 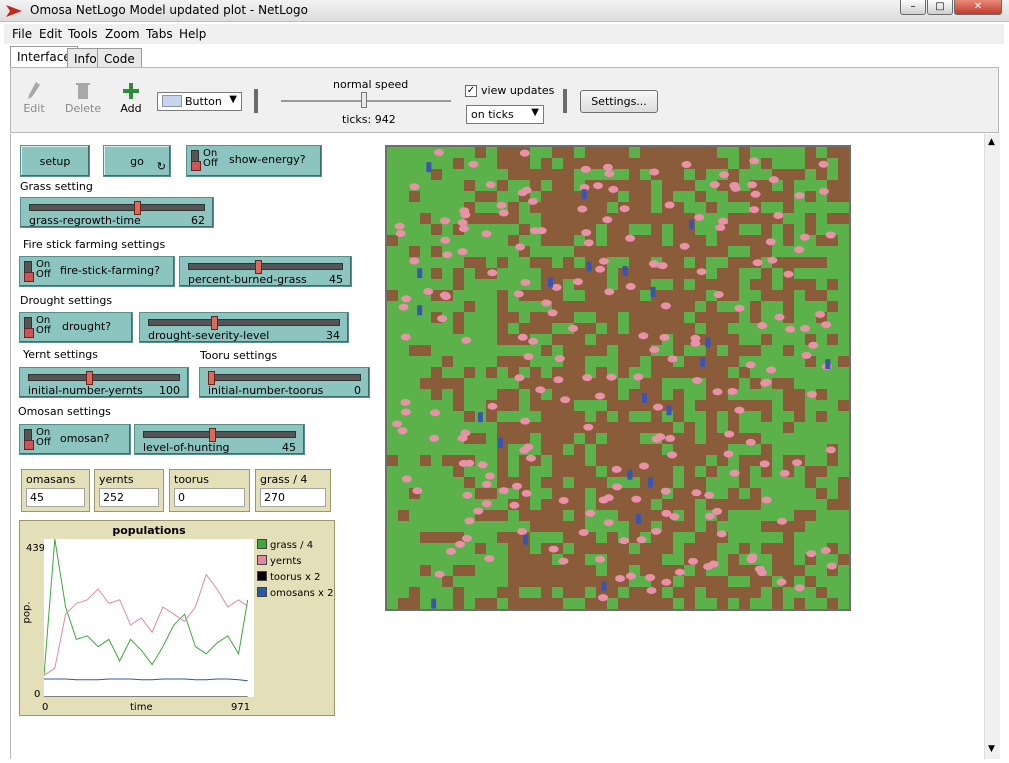 What do you see at coordinates (199, 101) in the screenshot?
I see `widget-type-select: Button ▼` at bounding box center [199, 101].